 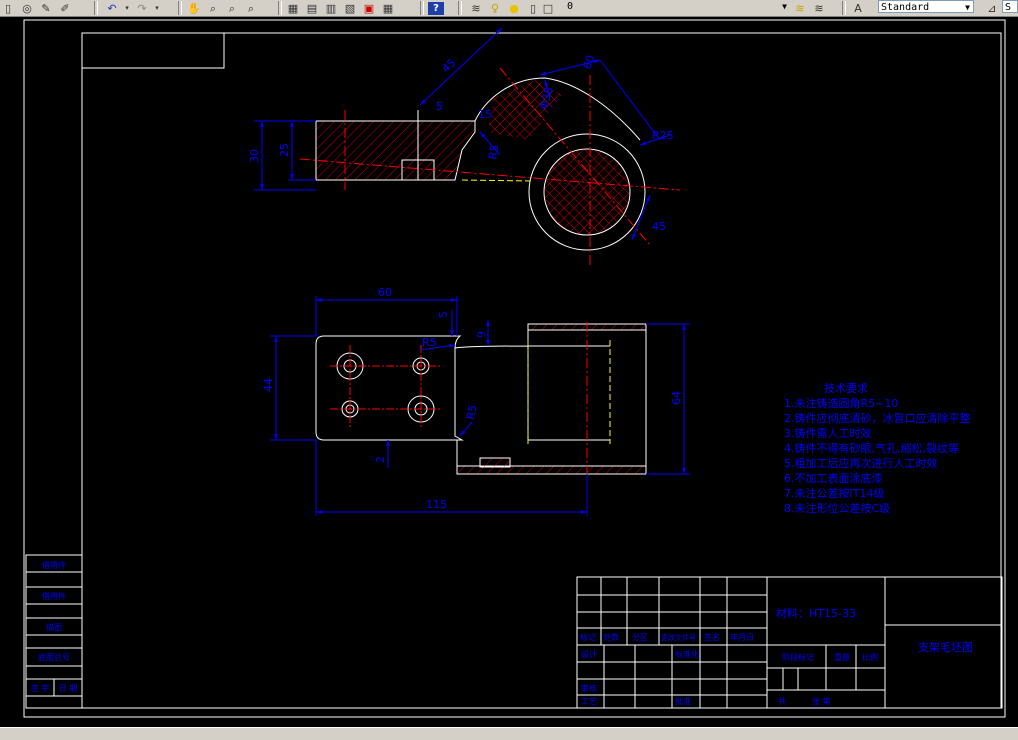 I want to click on tech-item-2: 2.铸件应彻底清砂，冰冒口应清除平整, so click(x=877, y=418).